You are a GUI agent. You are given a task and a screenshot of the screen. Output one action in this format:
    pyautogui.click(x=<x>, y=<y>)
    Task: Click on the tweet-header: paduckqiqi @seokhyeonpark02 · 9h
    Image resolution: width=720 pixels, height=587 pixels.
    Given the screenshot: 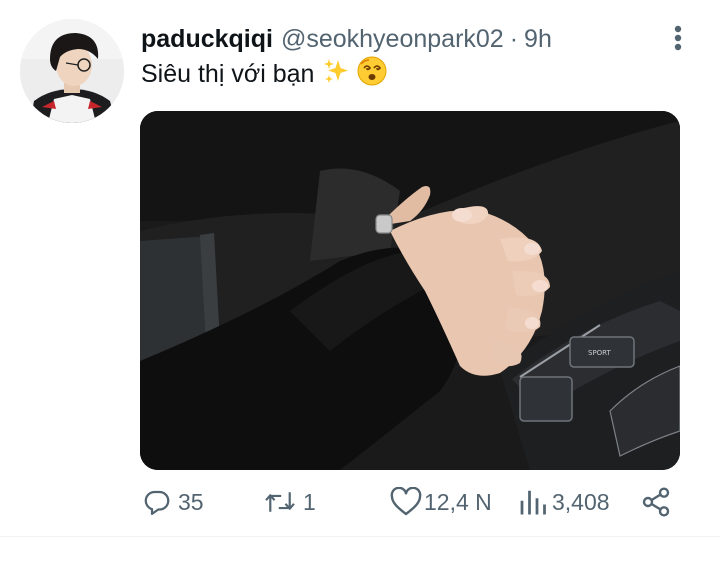 What is the action you would take?
    pyautogui.click(x=346, y=39)
    